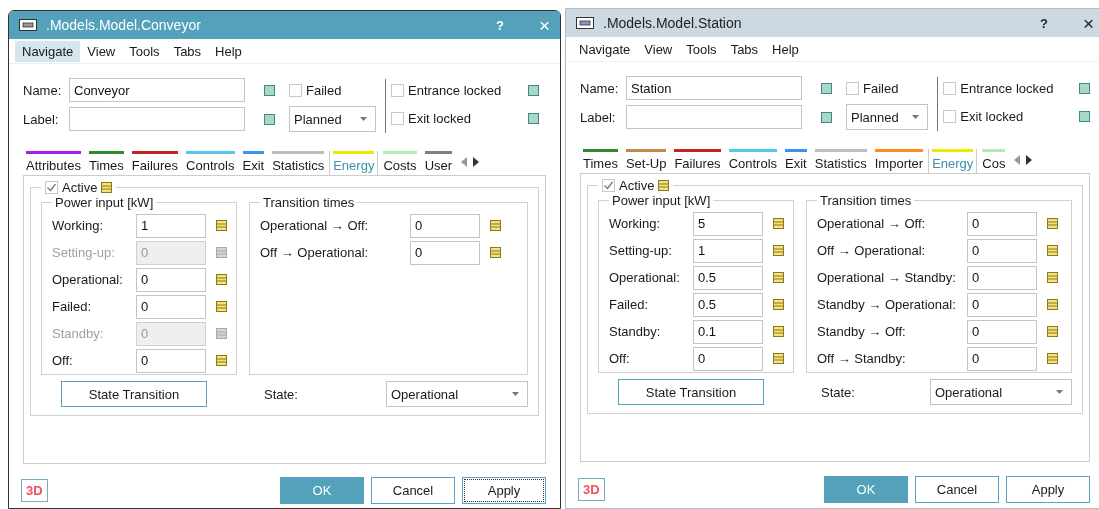 Image resolution: width=1099 pixels, height=509 pixels. Describe the element at coordinates (728, 223) in the screenshot. I see `number-field: 5` at that location.